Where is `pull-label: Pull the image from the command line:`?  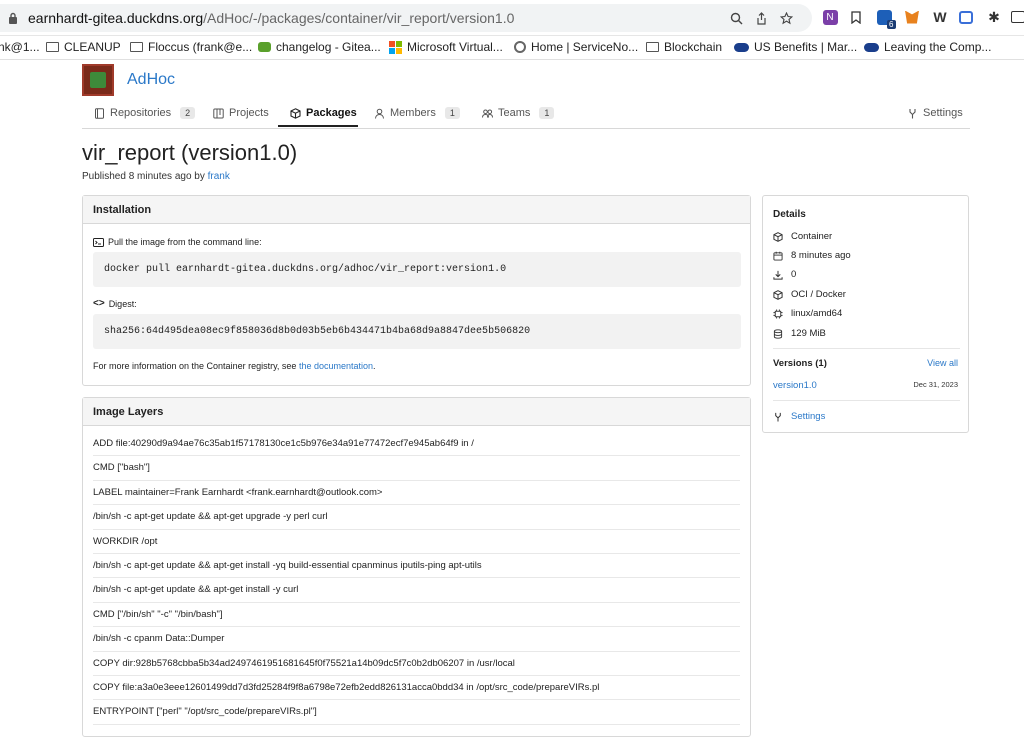
pull-label: Pull the image from the command line: is located at coordinates (177, 242).